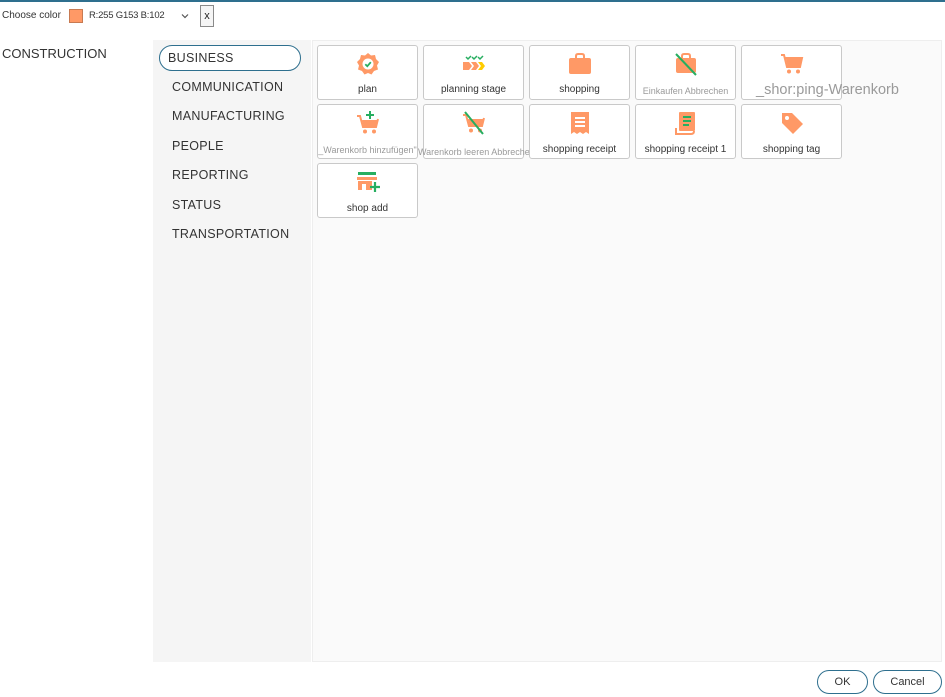 This screenshot has width=945, height=697. Describe the element at coordinates (31, 15) in the screenshot. I see `choose-color-label: Choose color` at that location.